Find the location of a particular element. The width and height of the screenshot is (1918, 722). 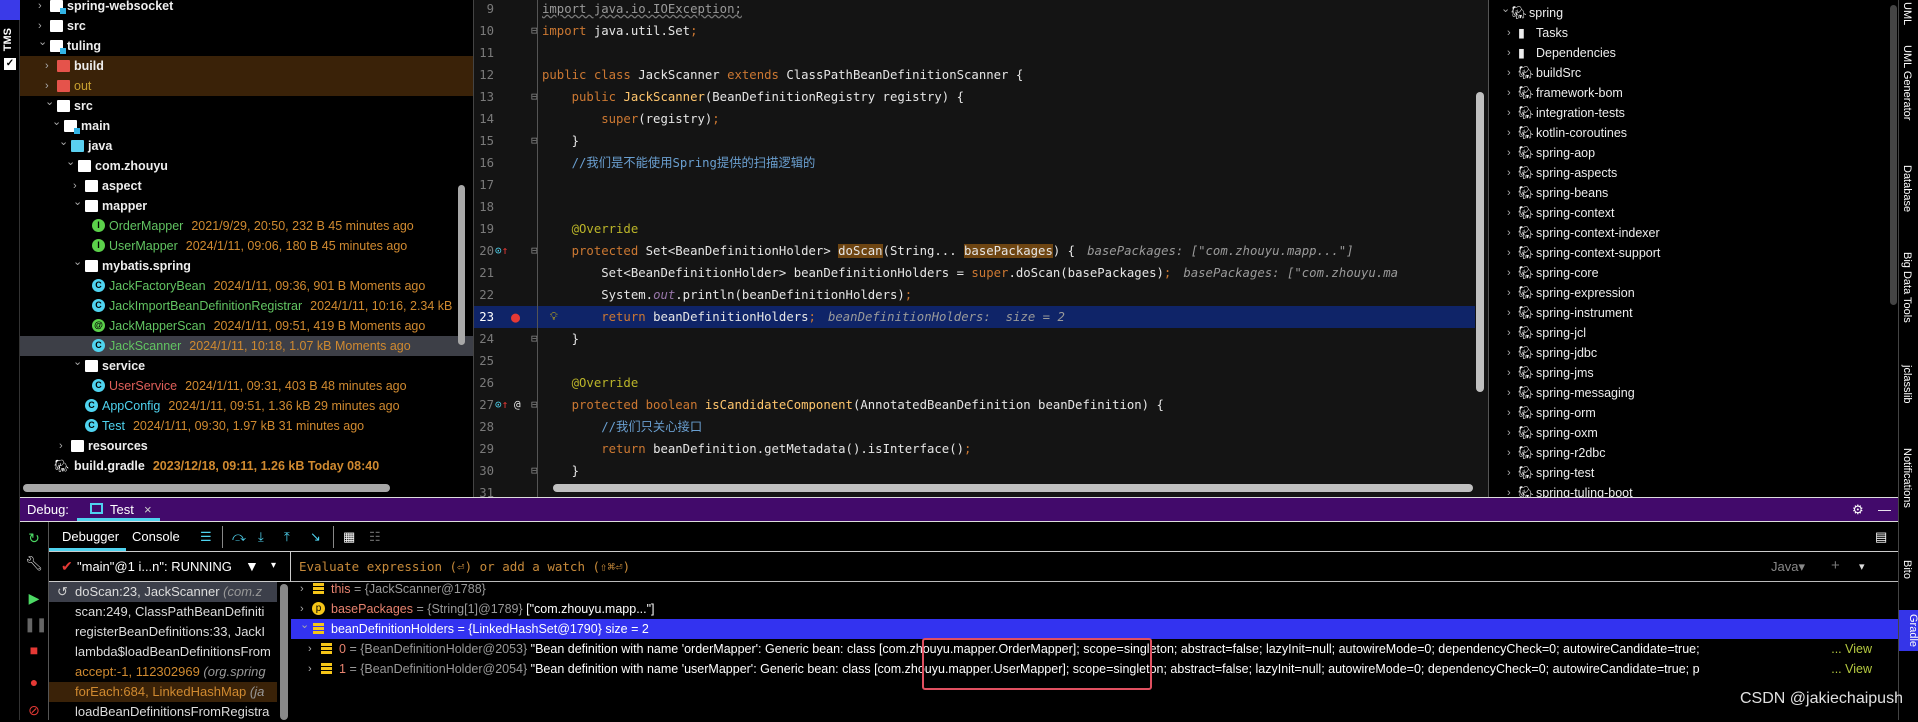

rerun-icon: ↻ is located at coordinates (34, 538).